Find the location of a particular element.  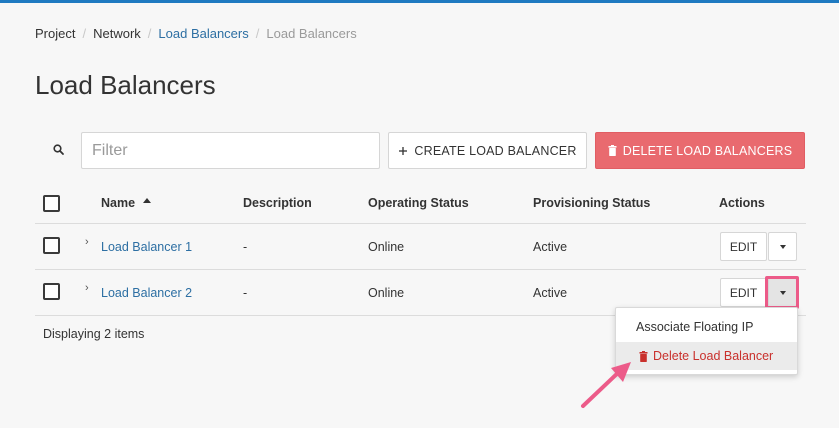

menu-item-delete-load-balancer: Delete Load Balancer is located at coordinates (706, 356).